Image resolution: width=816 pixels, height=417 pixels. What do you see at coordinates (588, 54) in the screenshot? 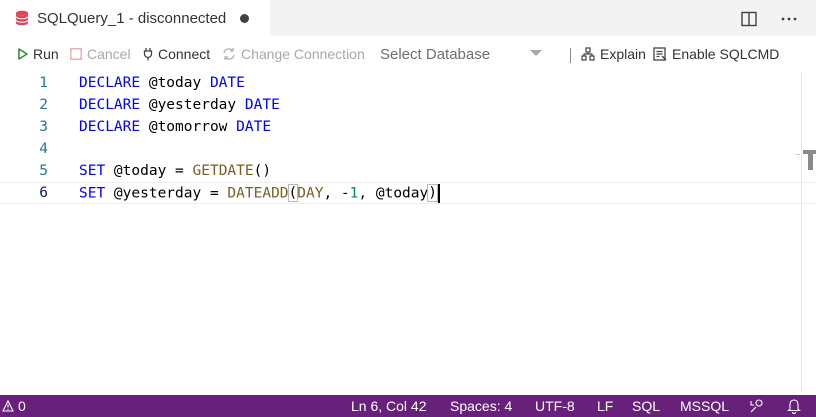
I see `explain-plan-icon` at bounding box center [588, 54].